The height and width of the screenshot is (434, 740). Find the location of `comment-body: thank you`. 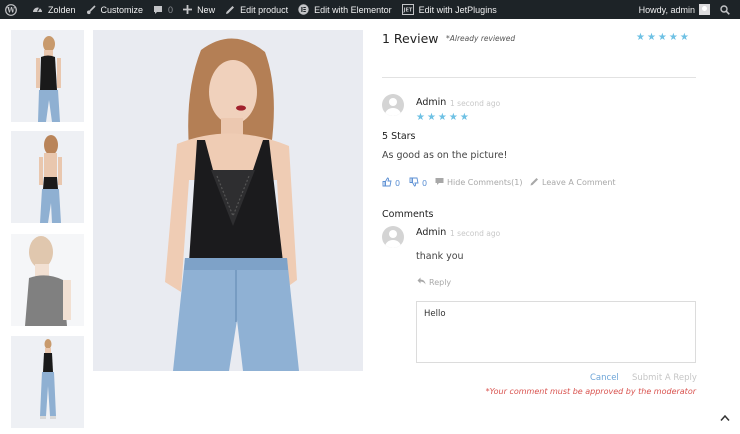

comment-body: thank you is located at coordinates (440, 256).